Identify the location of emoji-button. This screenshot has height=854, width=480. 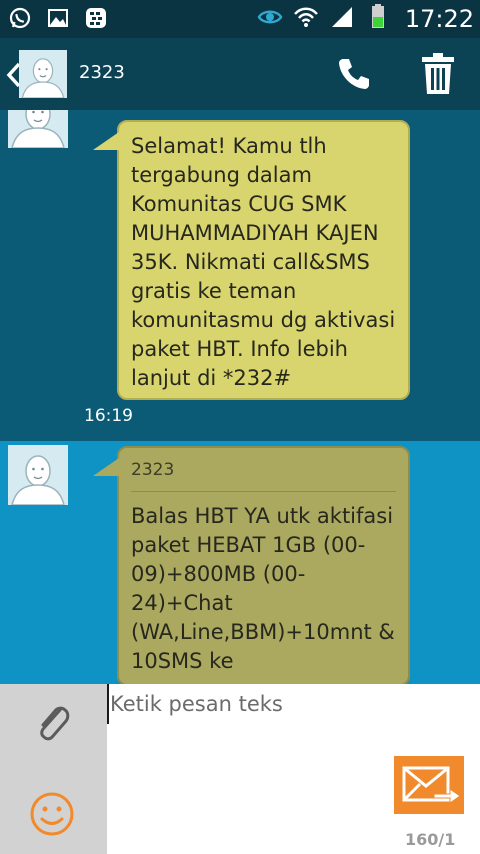
(52, 814).